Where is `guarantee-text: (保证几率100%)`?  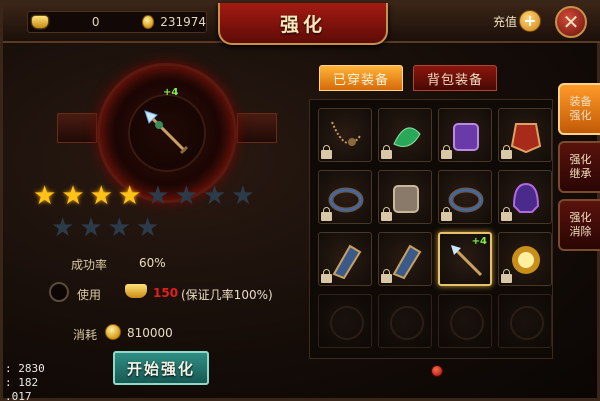
guarantee-text: (保证几率100%) is located at coordinates (227, 295).